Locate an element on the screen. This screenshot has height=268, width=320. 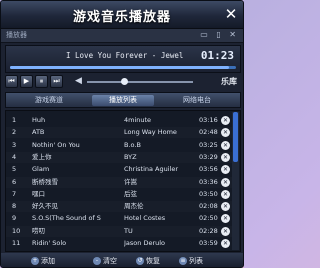
volume-icon: ◀ is located at coordinates (78, 81).